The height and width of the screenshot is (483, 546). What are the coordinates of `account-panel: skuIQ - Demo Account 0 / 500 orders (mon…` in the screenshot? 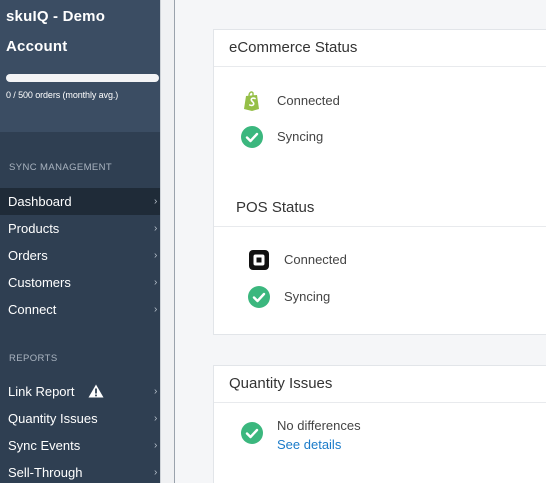 It's located at (80, 66).